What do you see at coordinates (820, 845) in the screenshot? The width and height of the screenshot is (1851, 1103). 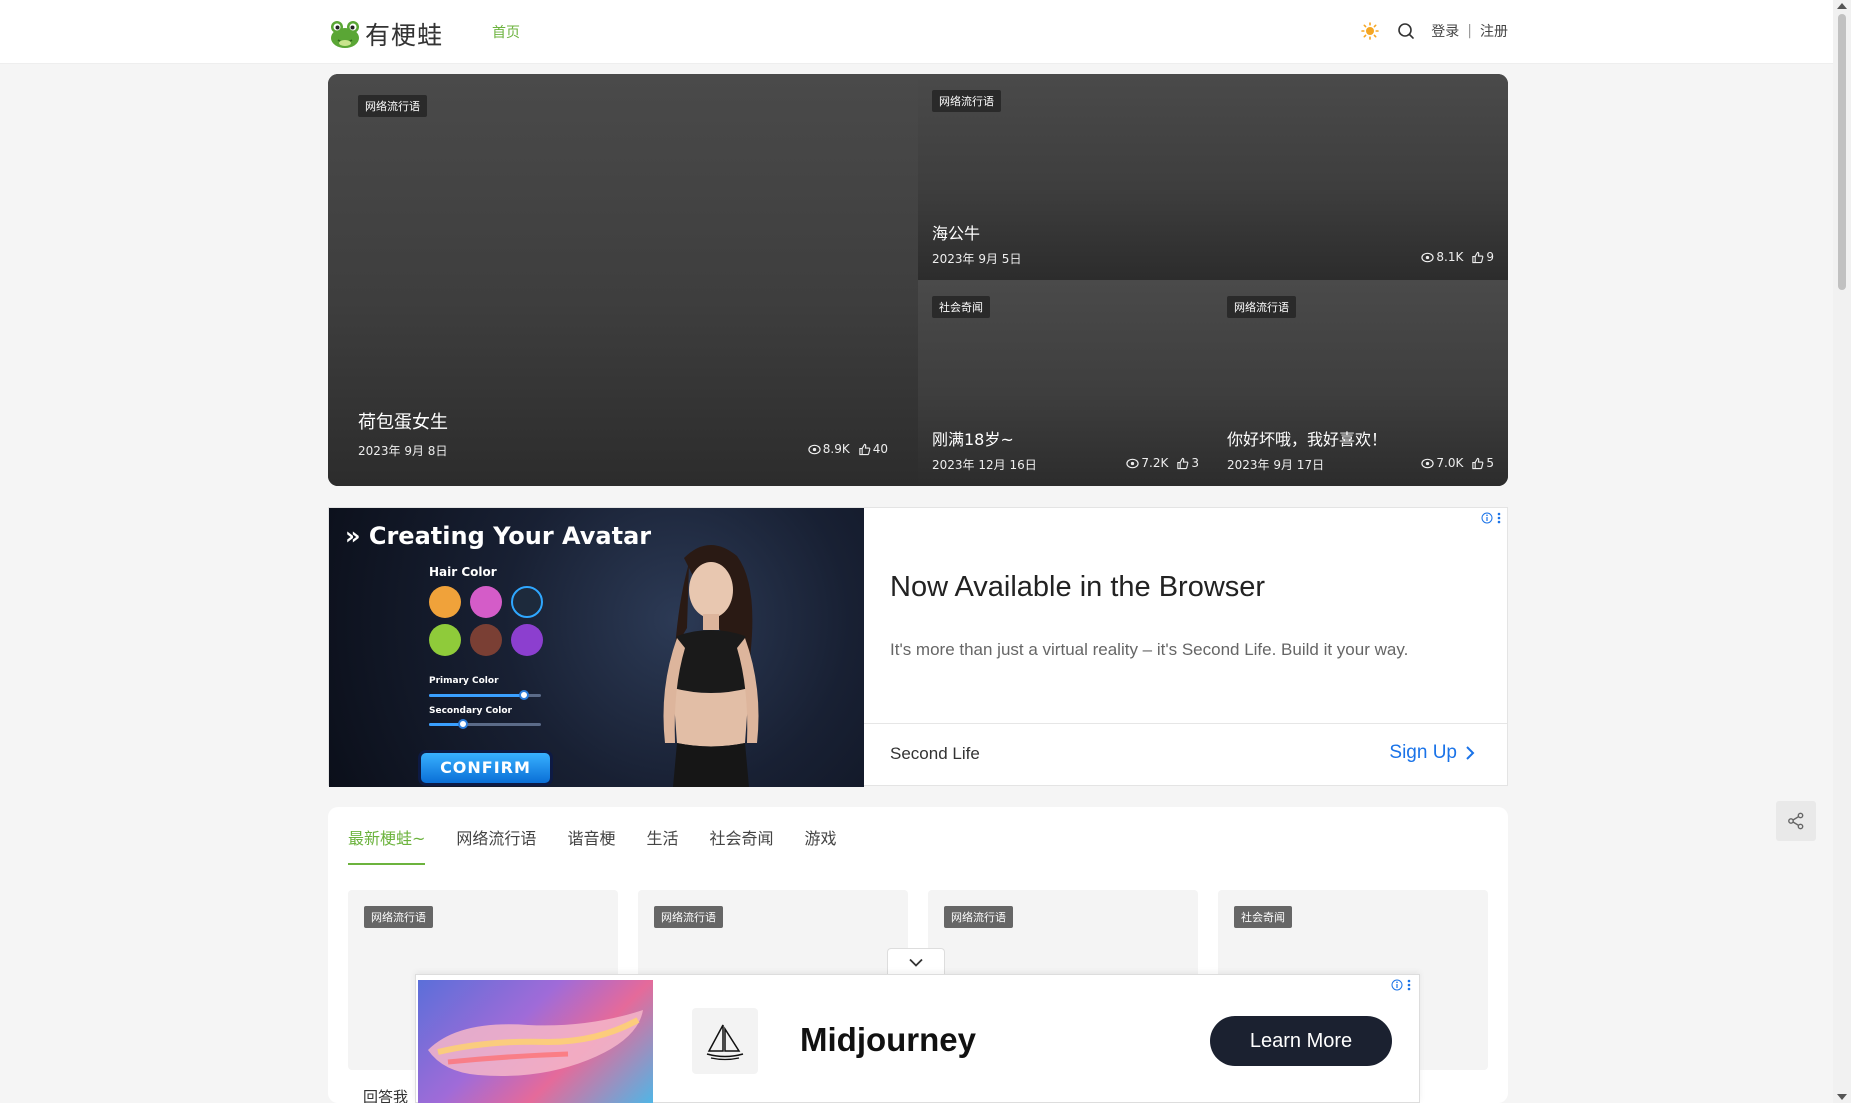 I see `tab-games: 游戏` at bounding box center [820, 845].